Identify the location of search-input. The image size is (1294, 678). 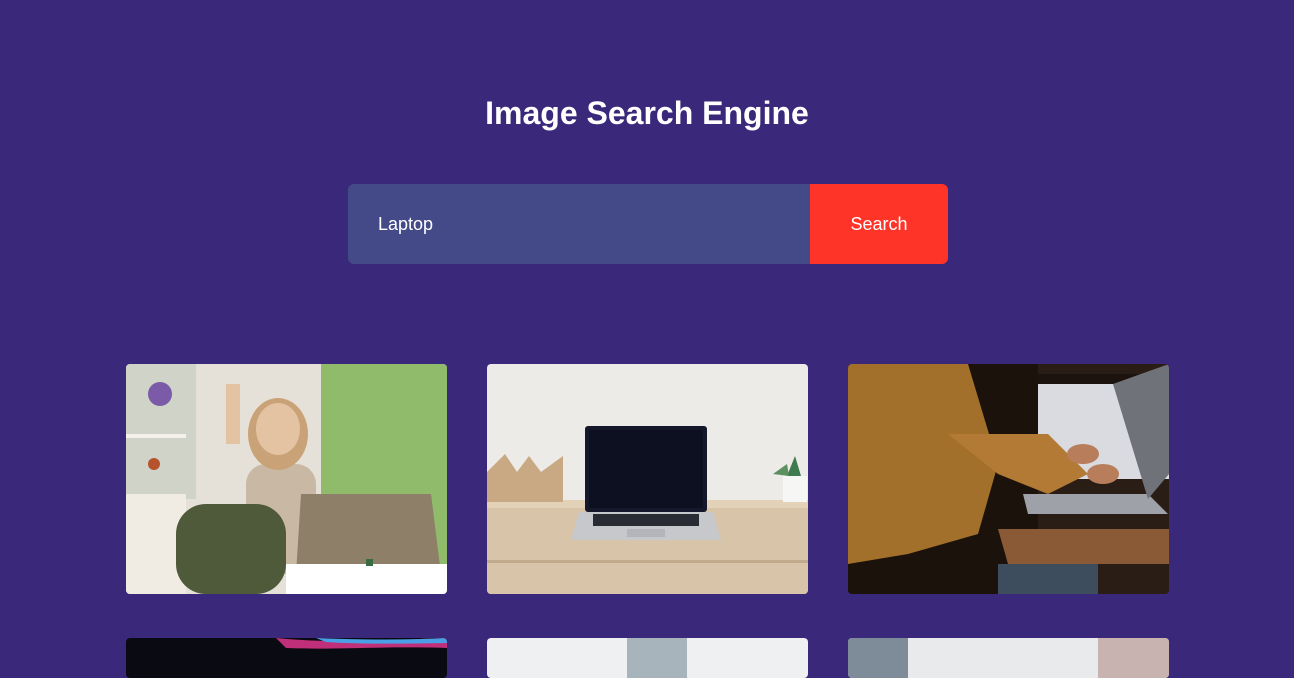
(579, 224).